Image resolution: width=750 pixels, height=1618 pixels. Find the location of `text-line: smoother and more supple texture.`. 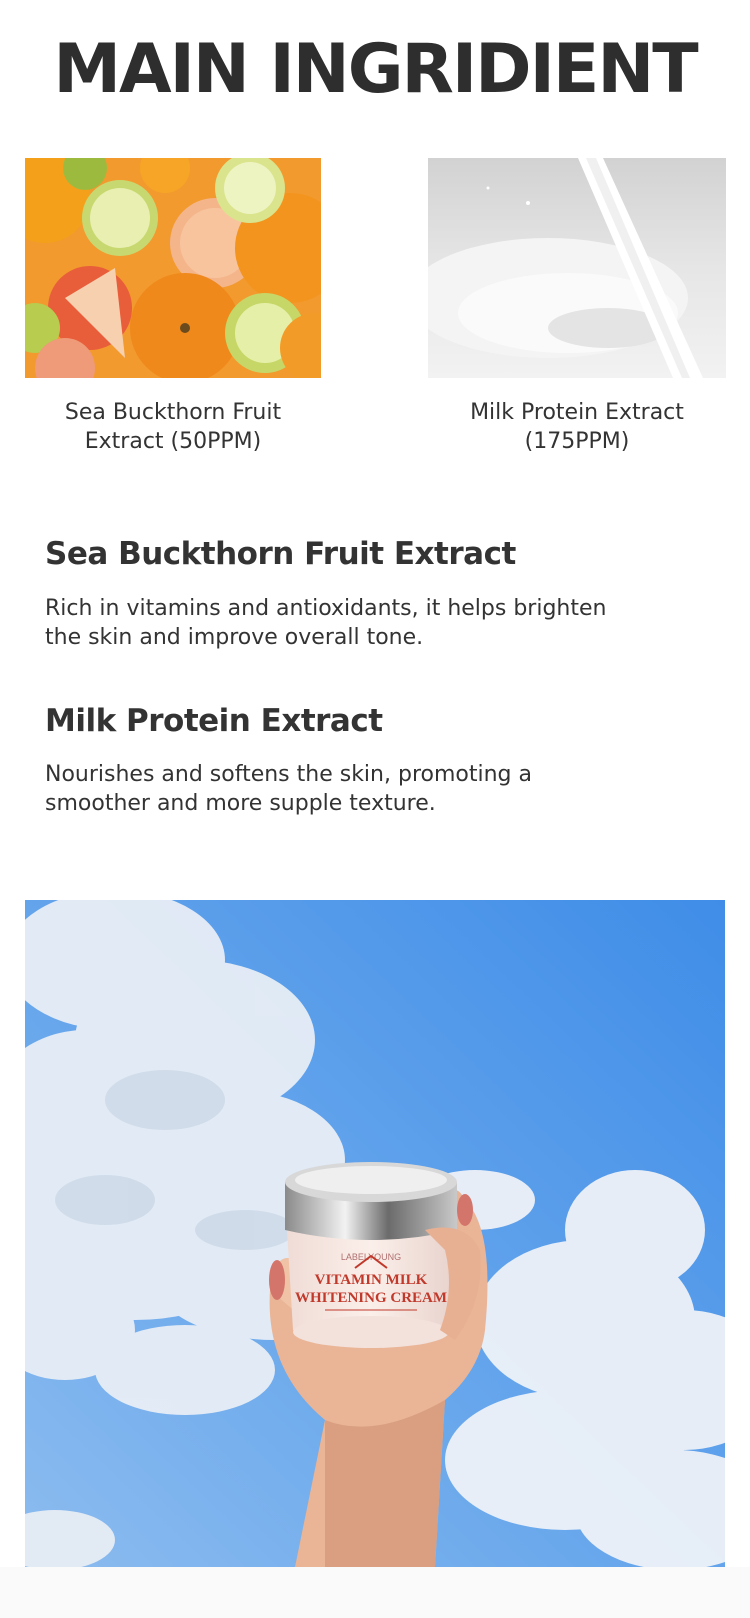

text-line: smoother and more supple texture. is located at coordinates (240, 803).